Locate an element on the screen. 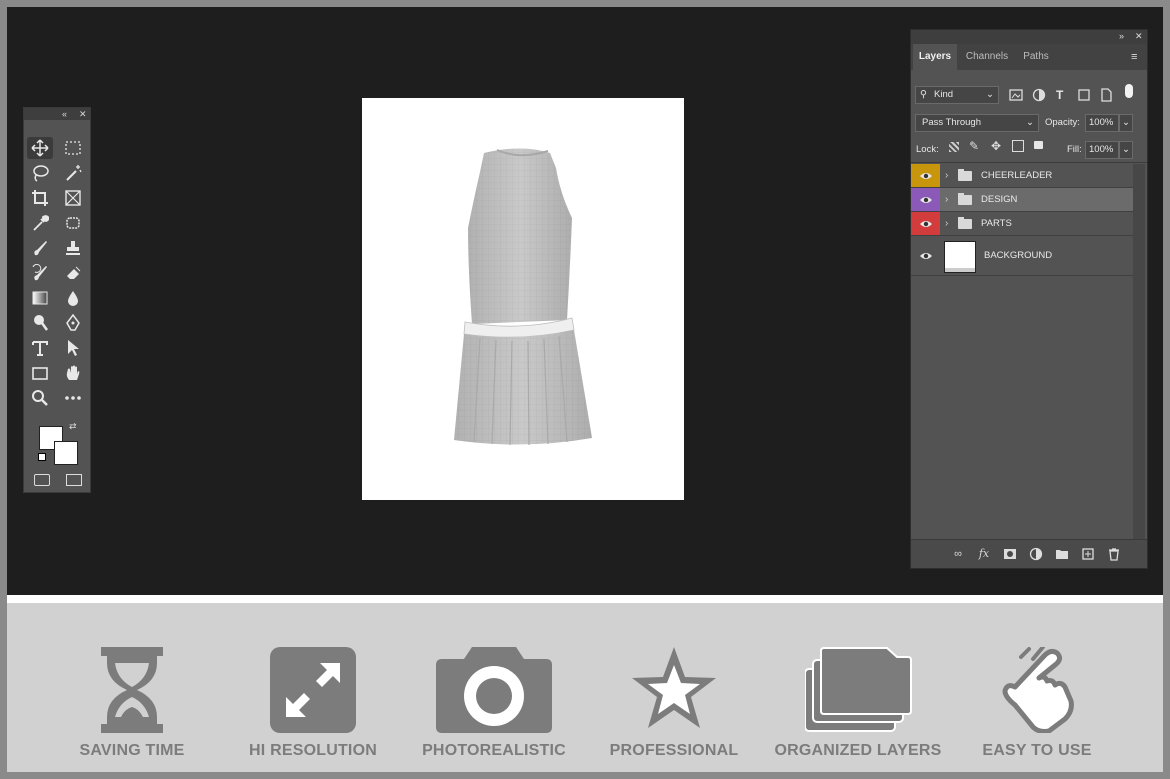 Image resolution: width=1170 pixels, height=779 pixels. opacity-input: 100% is located at coordinates (1102, 123).